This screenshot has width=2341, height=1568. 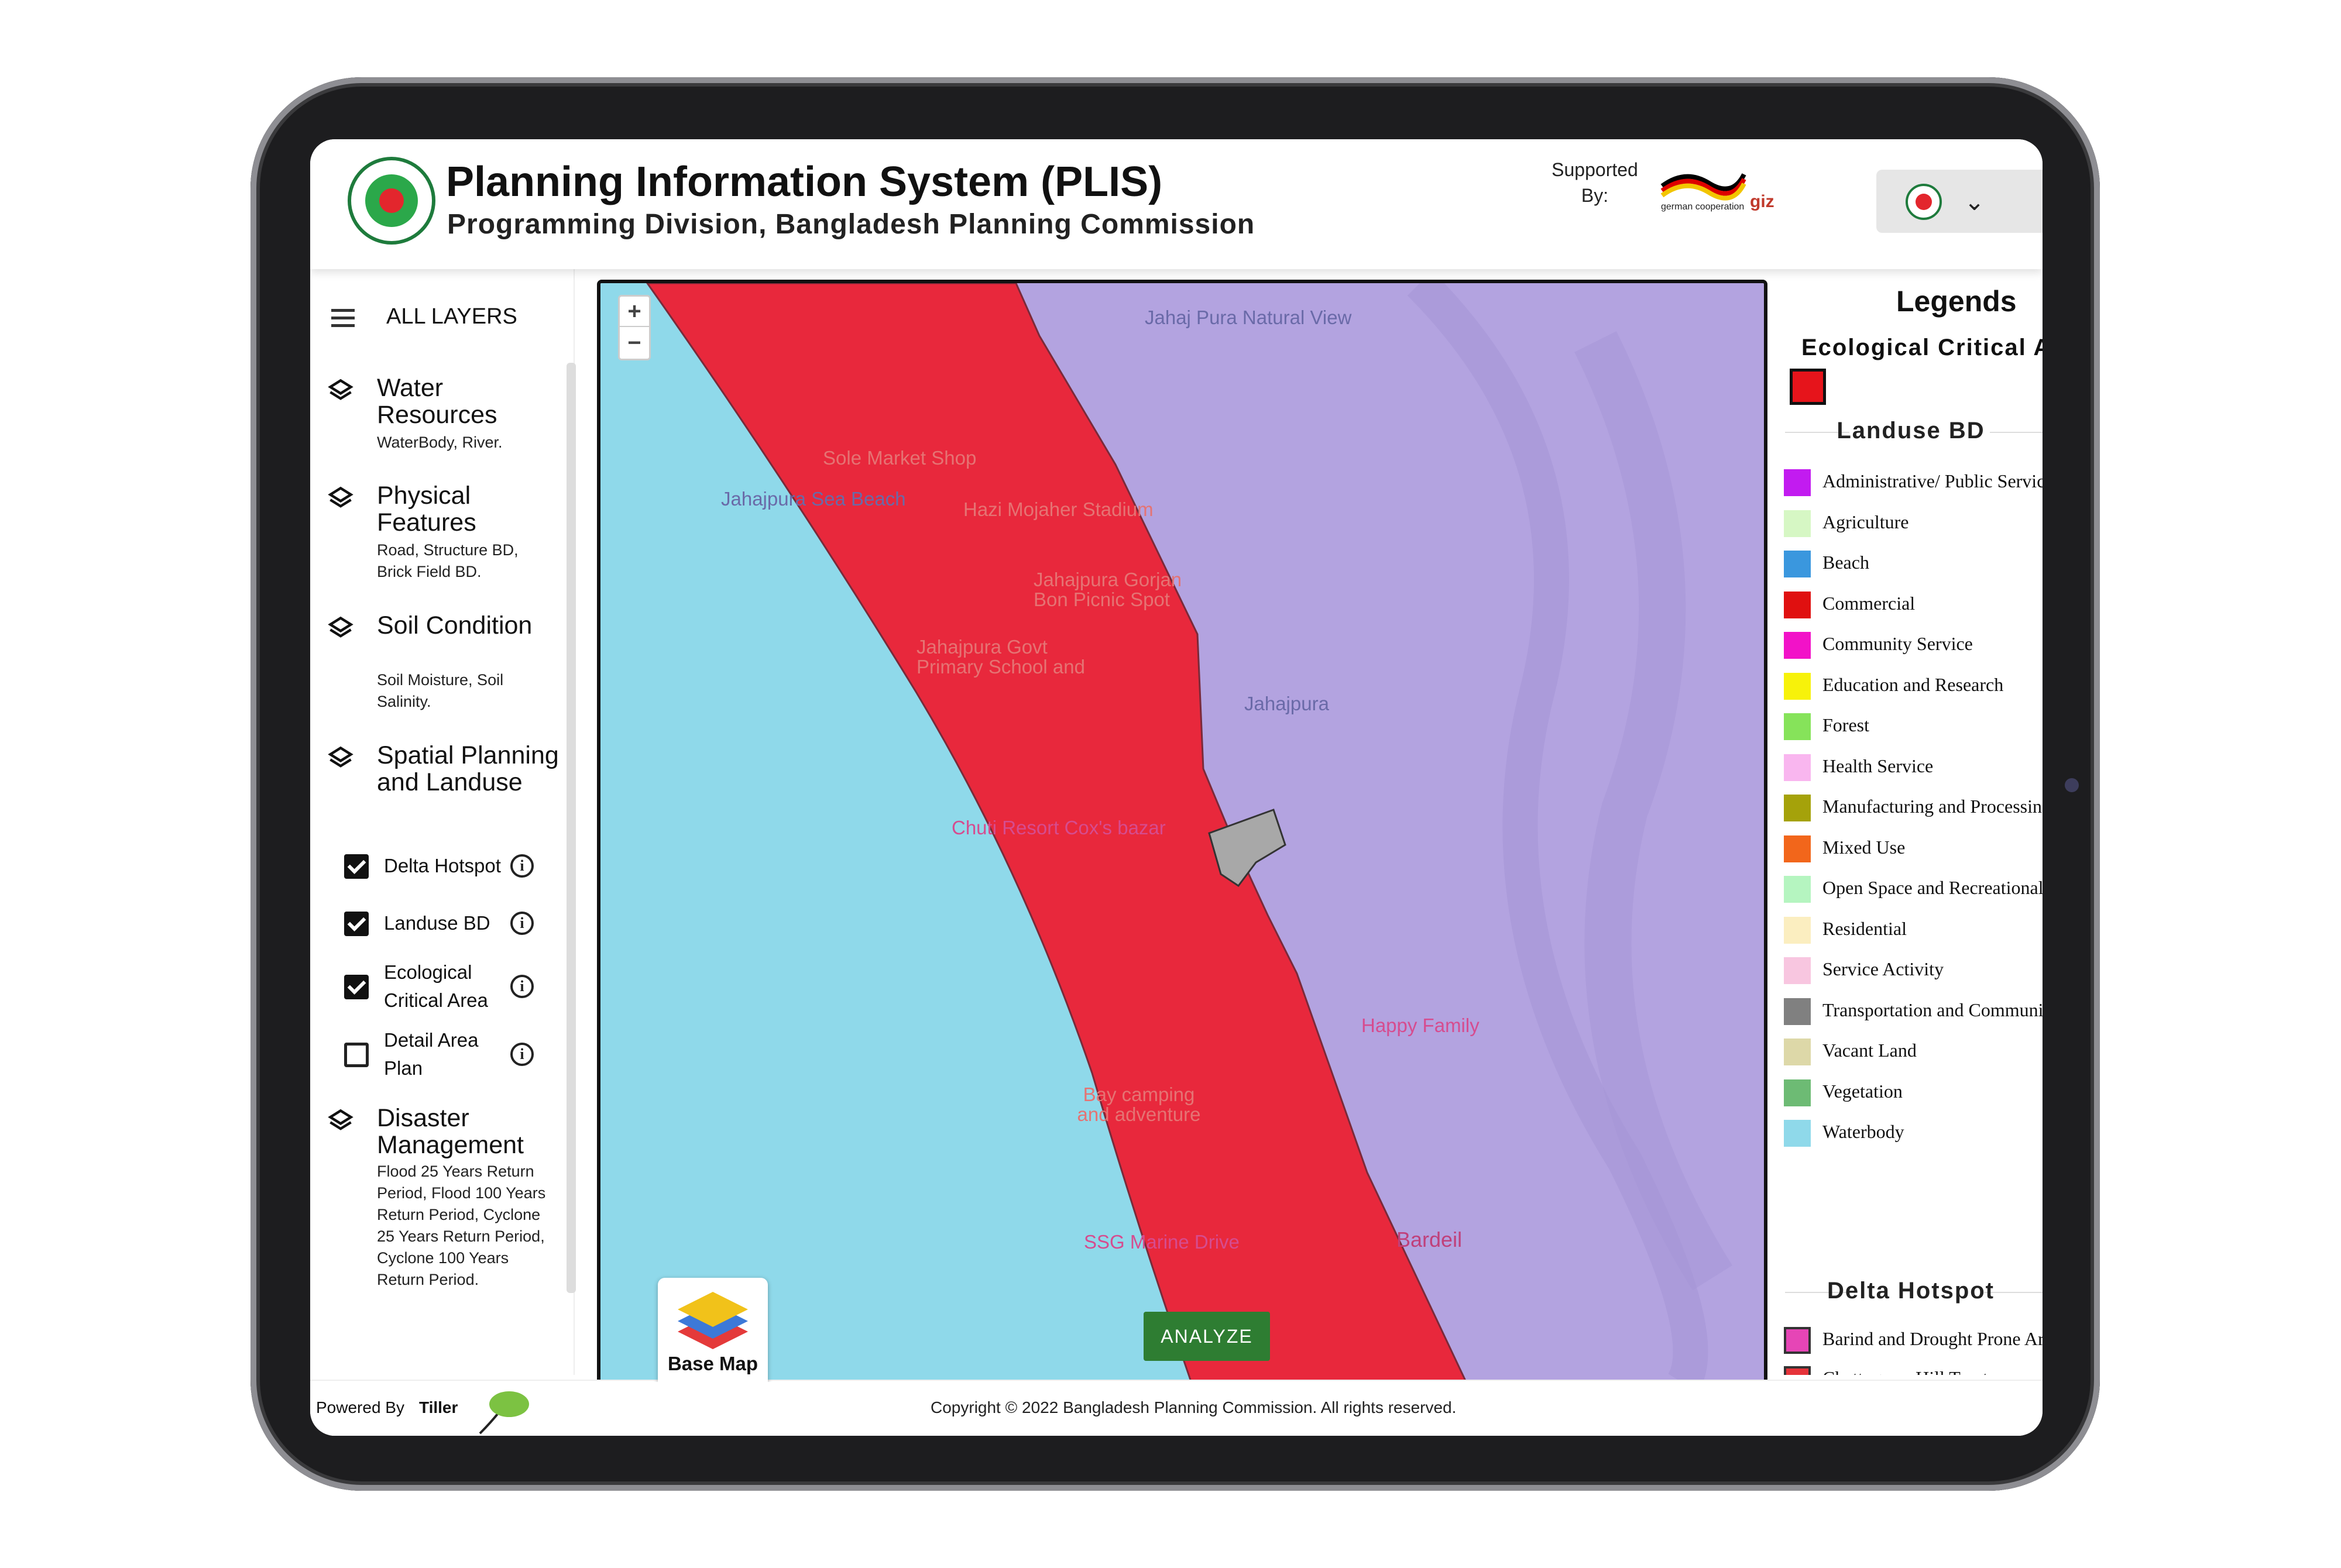 I want to click on legend-item: Open Space and Recreational, so click(x=1913, y=889).